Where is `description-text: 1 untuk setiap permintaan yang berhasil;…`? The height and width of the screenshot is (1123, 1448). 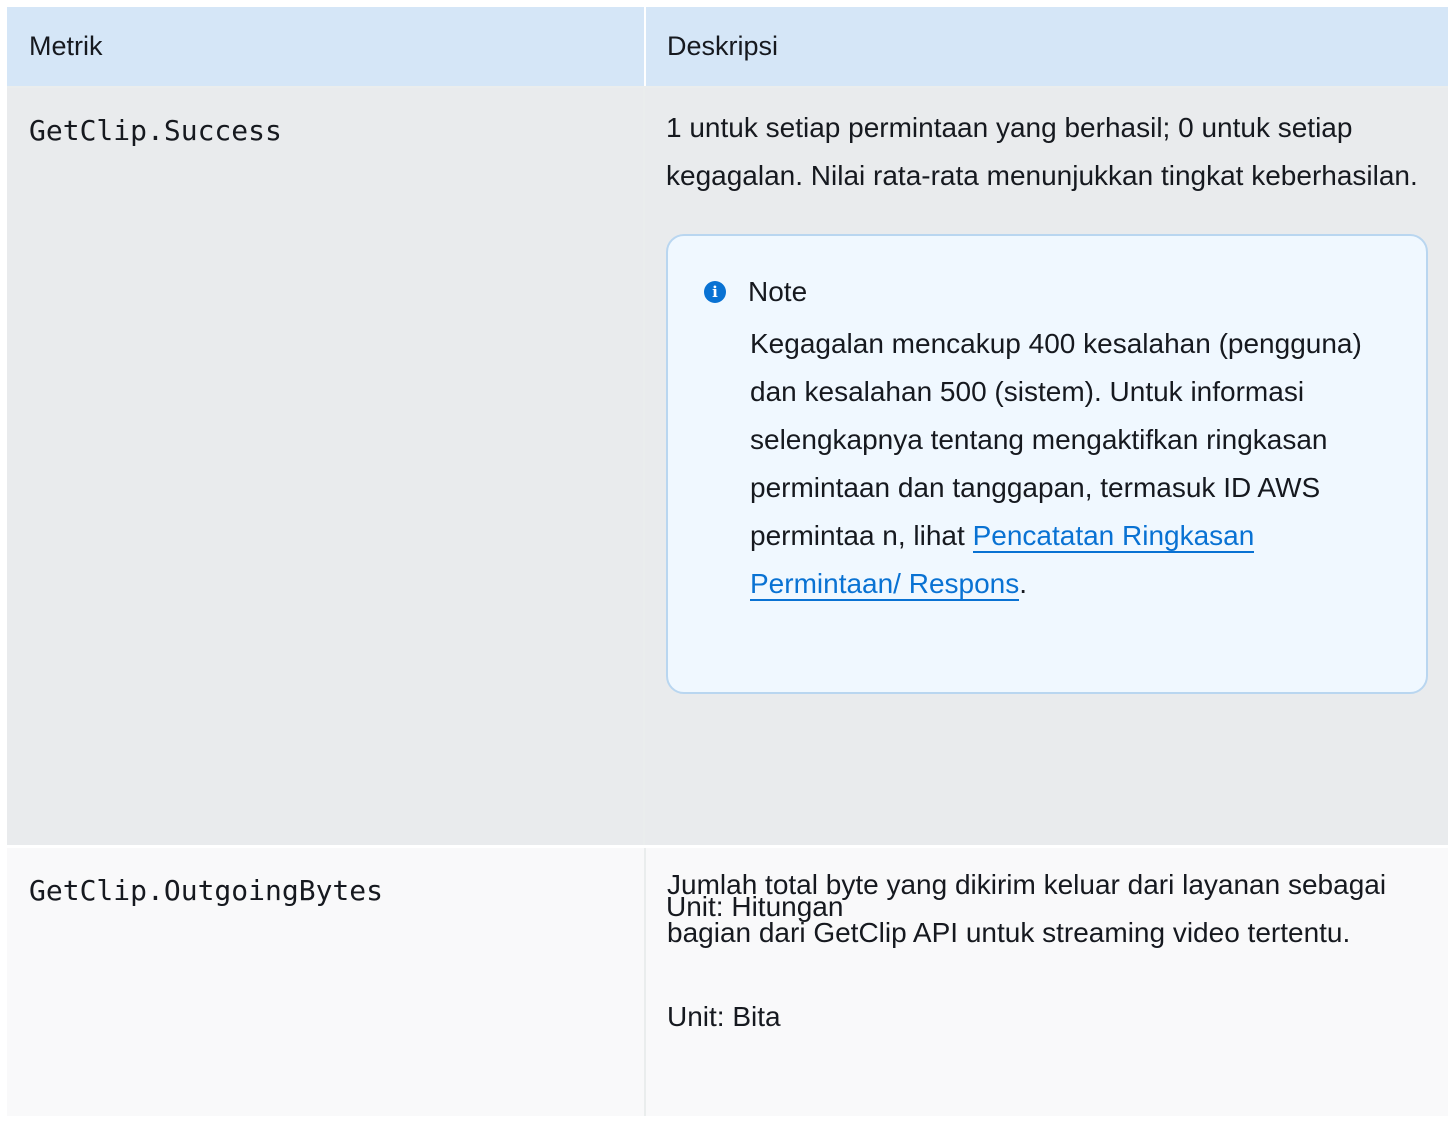
description-text: 1 untuk setiap permintaan yang berhasil;… is located at coordinates (1042, 151).